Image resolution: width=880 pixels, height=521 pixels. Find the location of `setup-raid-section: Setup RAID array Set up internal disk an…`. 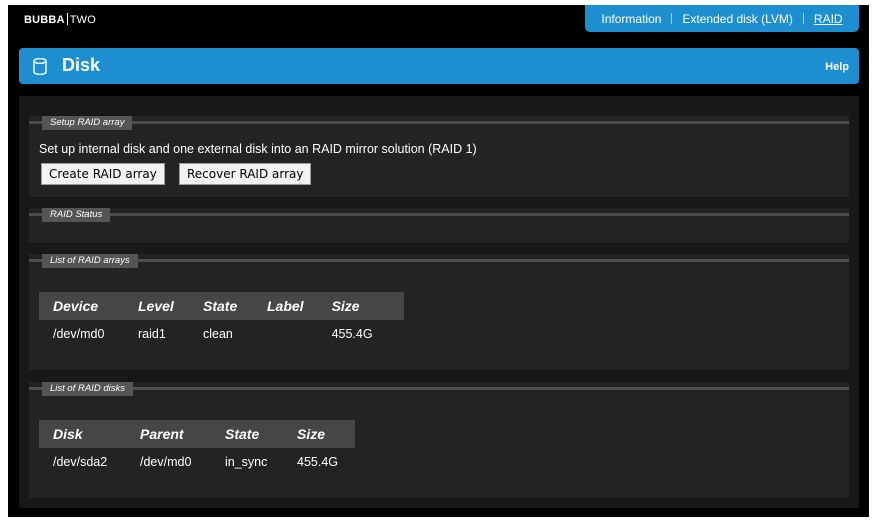

setup-raid-section: Setup RAID array Set up internal disk an… is located at coordinates (439, 156).